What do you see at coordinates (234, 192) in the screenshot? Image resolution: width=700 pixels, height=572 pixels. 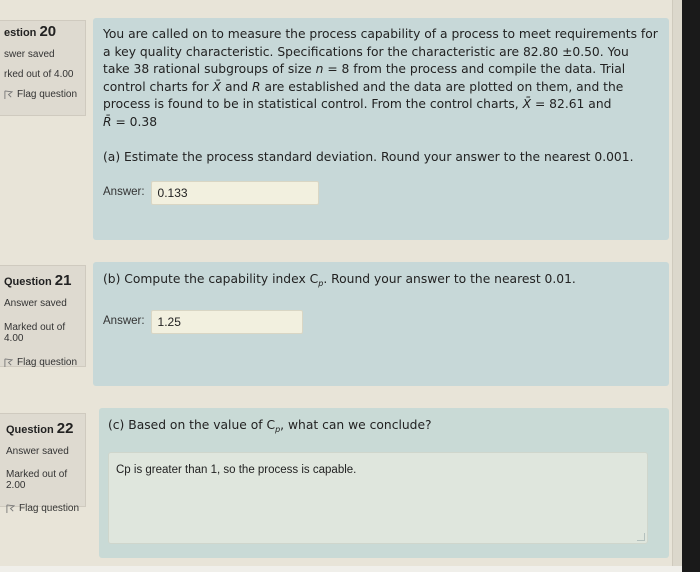 I see `answer-input-a: 0.133` at bounding box center [234, 192].